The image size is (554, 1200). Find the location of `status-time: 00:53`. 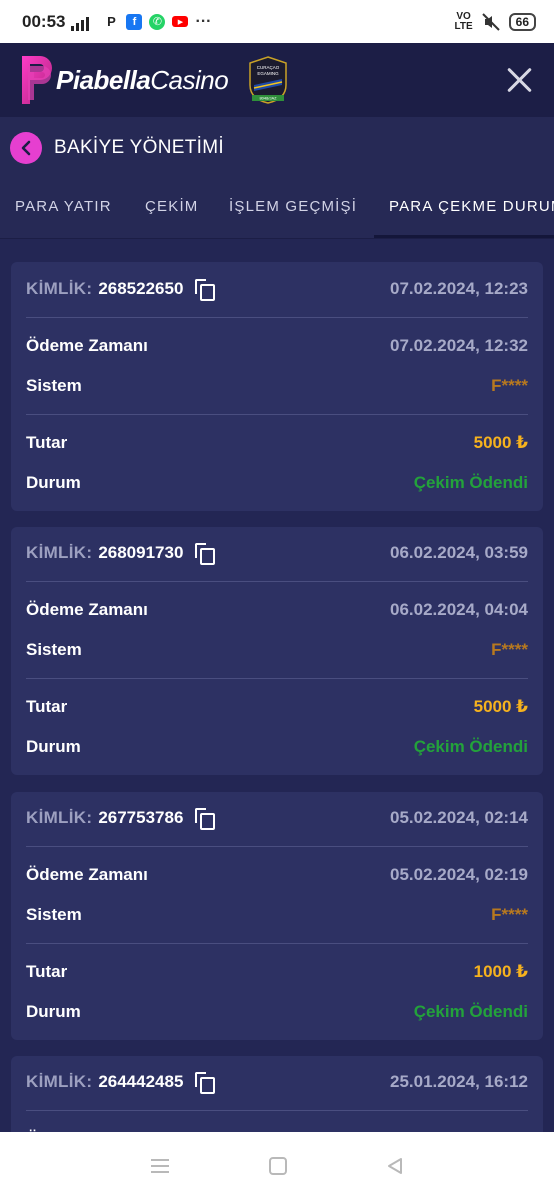

status-time: 00:53 is located at coordinates (44, 21).